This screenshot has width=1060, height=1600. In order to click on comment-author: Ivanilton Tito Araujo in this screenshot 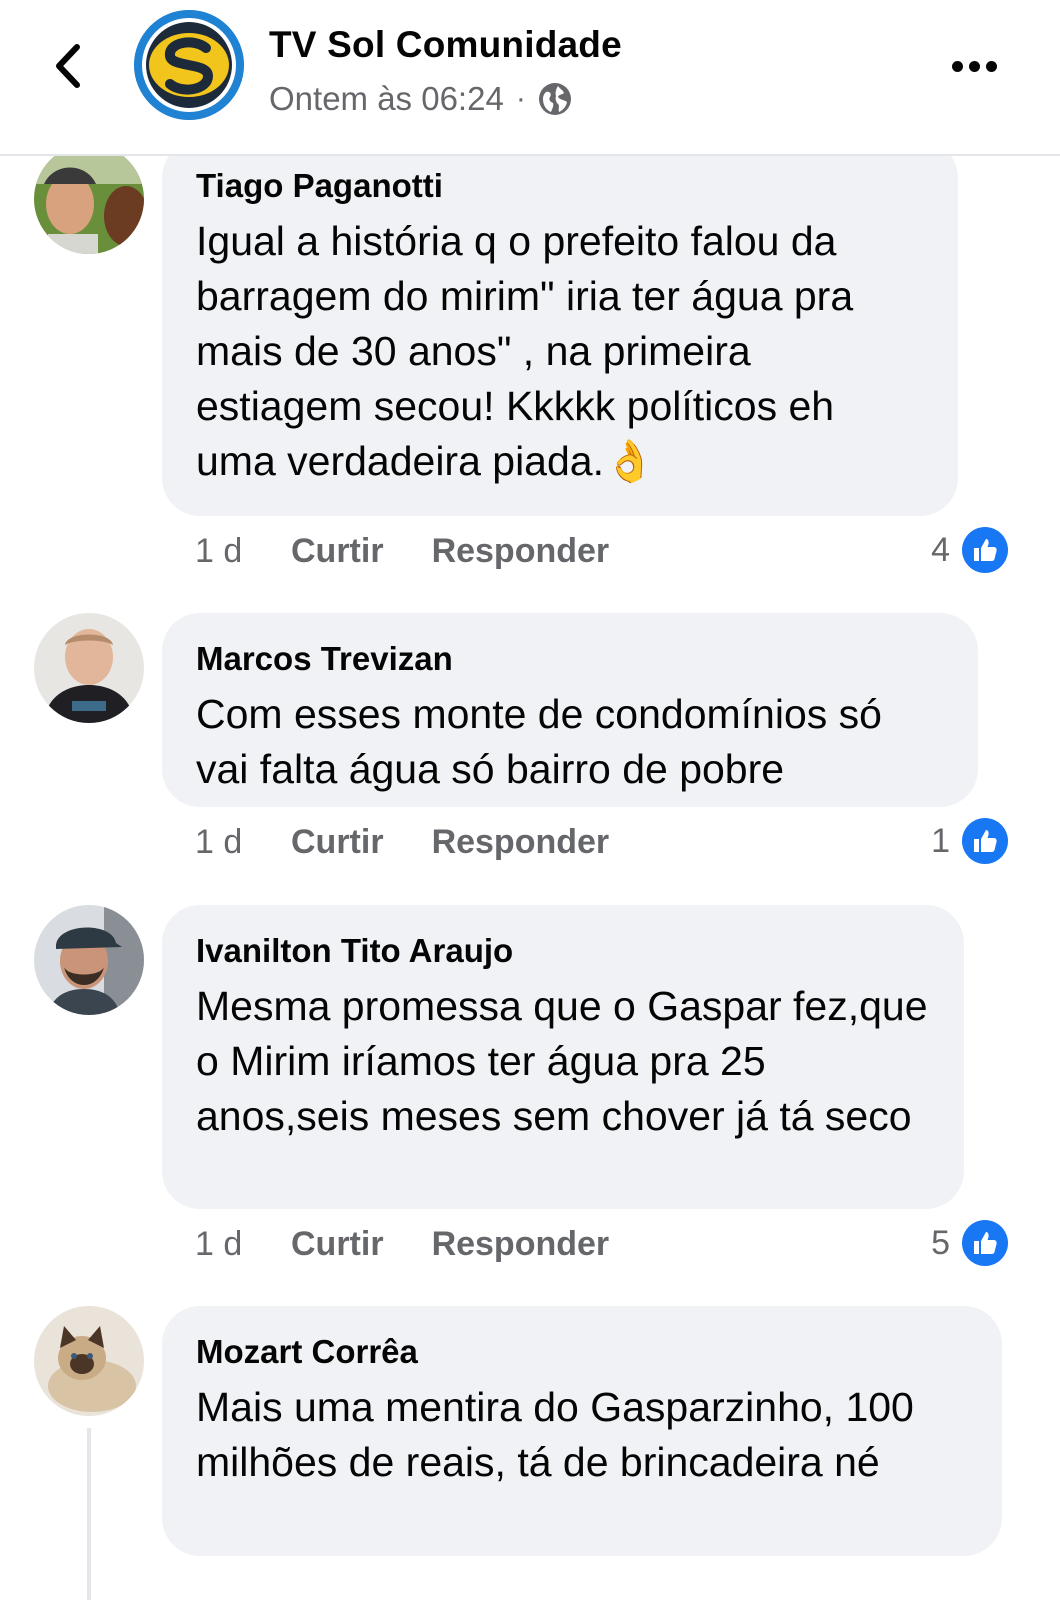, I will do `click(563, 951)`.